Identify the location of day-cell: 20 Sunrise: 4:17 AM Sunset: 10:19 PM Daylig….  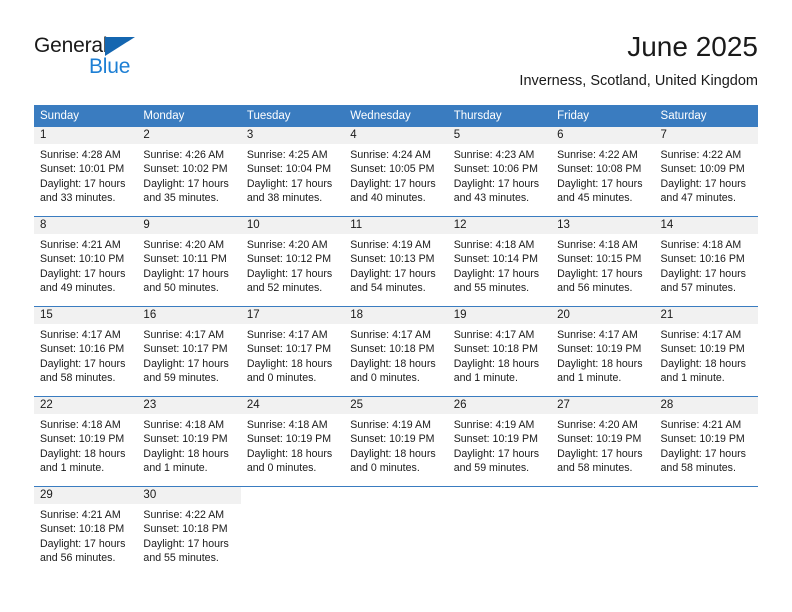
(603, 351).